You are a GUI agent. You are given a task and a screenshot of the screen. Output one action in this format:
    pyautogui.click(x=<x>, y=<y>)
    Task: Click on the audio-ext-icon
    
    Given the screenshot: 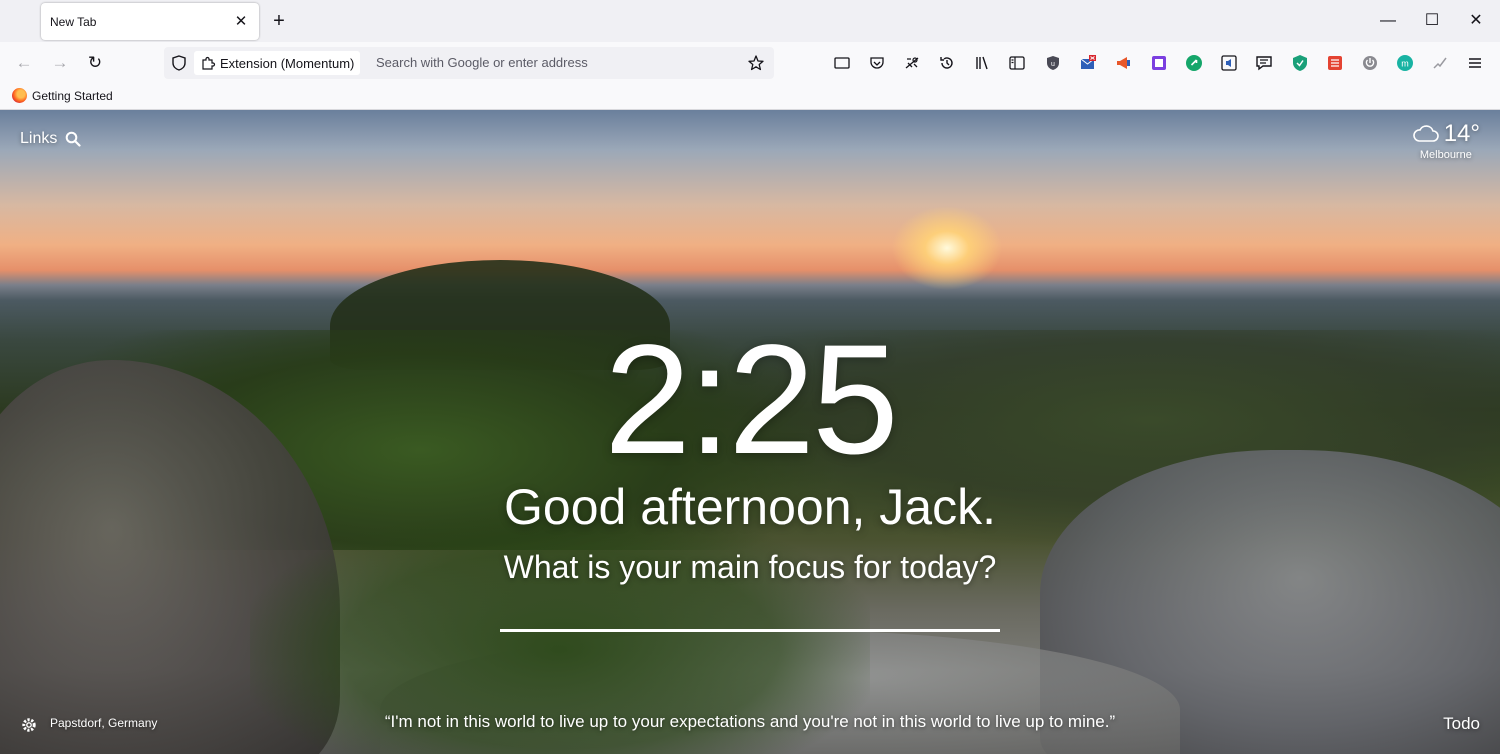 What is the action you would take?
    pyautogui.click(x=1229, y=63)
    